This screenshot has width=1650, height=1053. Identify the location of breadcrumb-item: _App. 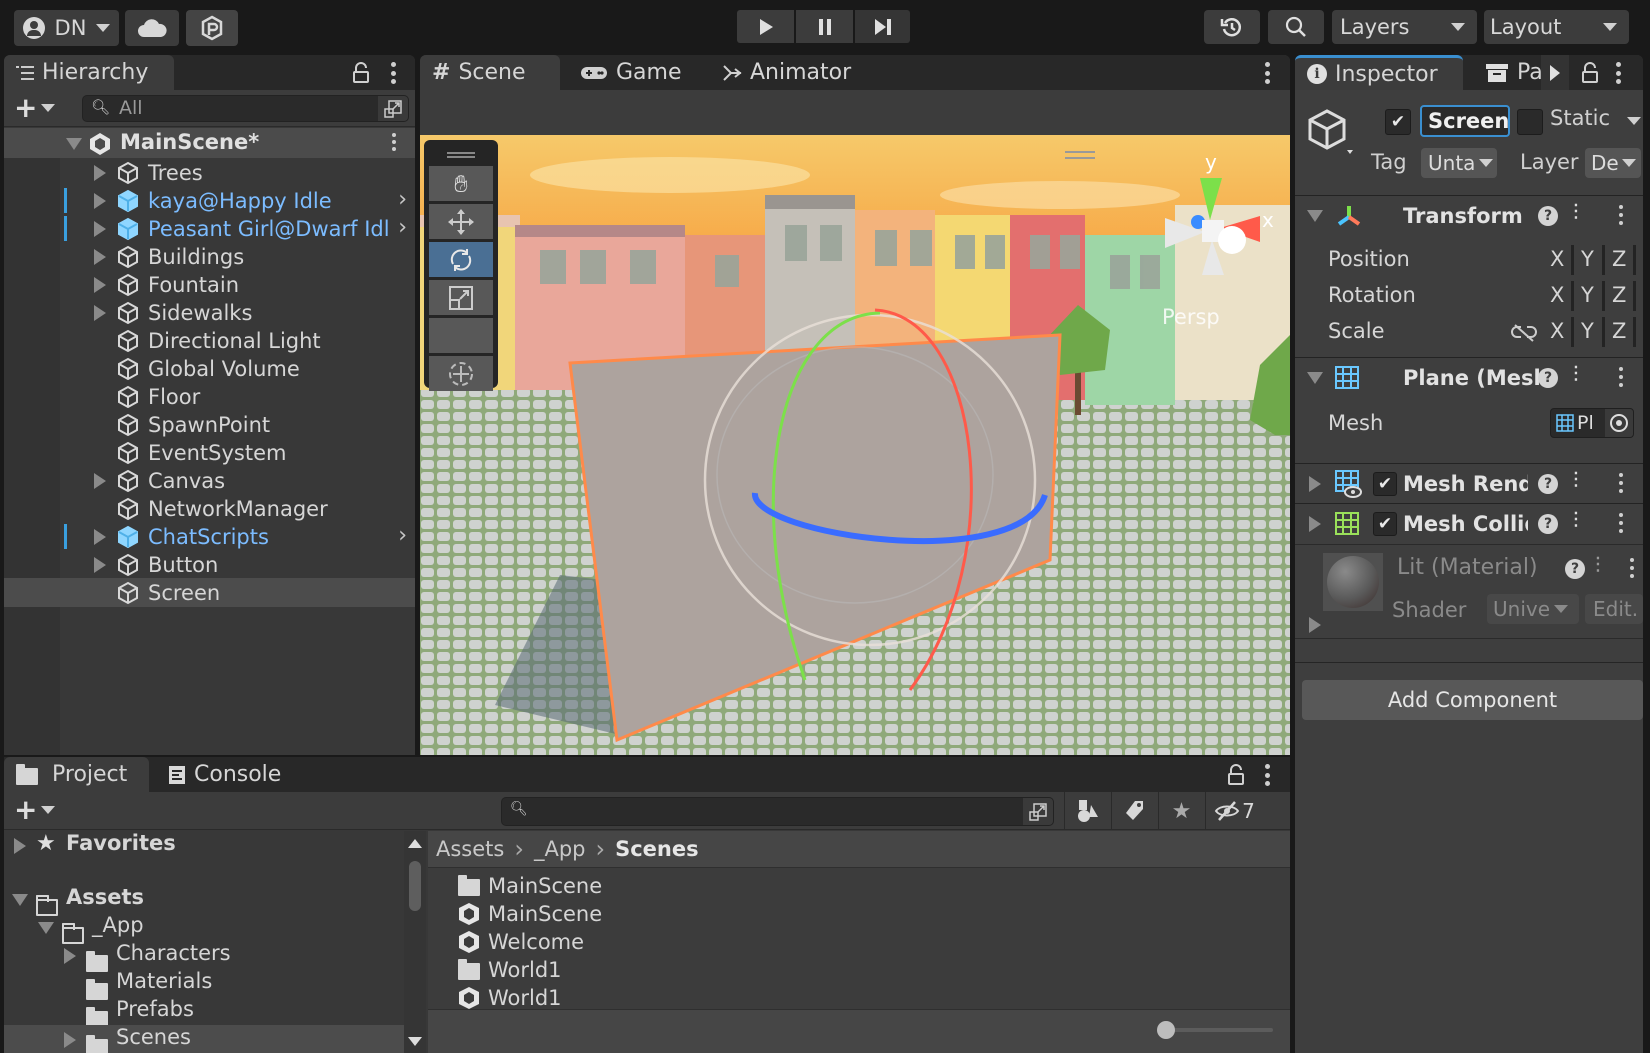
(560, 849).